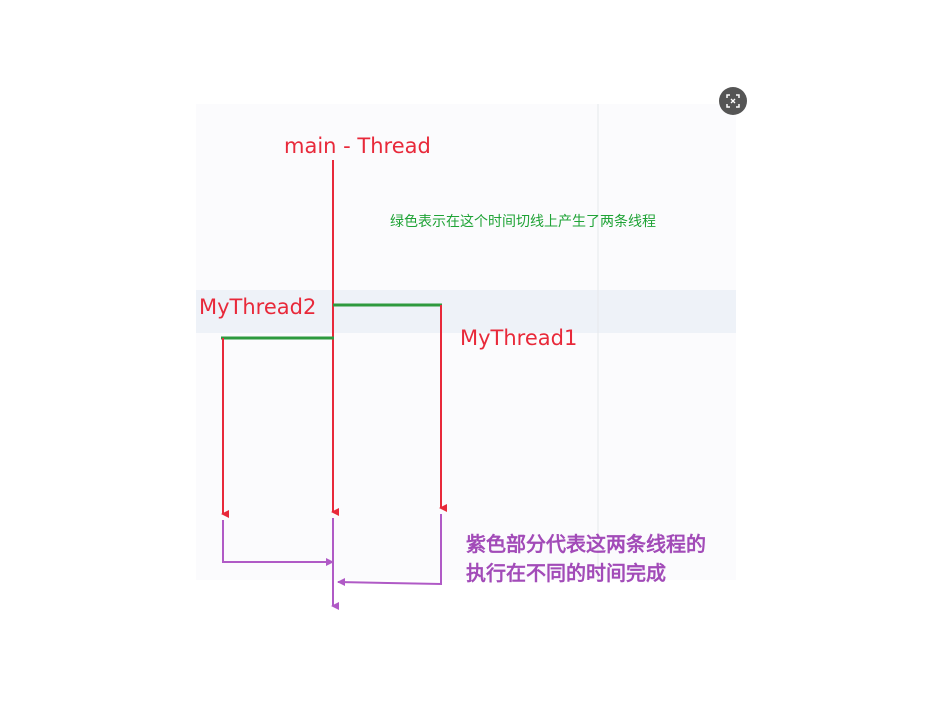  I want to click on expand-icon, so click(733, 101).